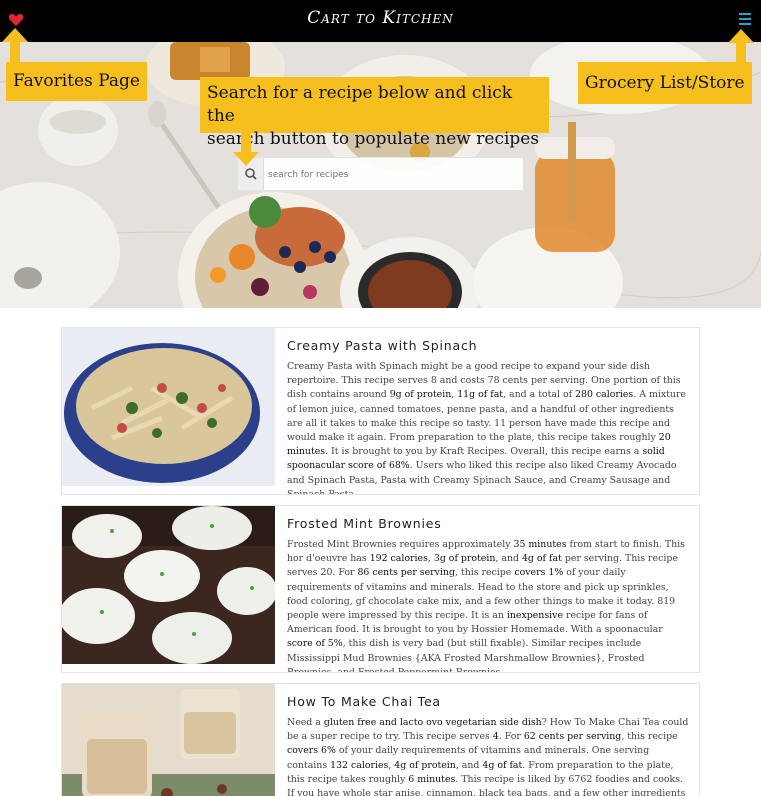  Describe the element at coordinates (488, 523) in the screenshot. I see `recipe-title: Frosted Mint Brownies` at that location.